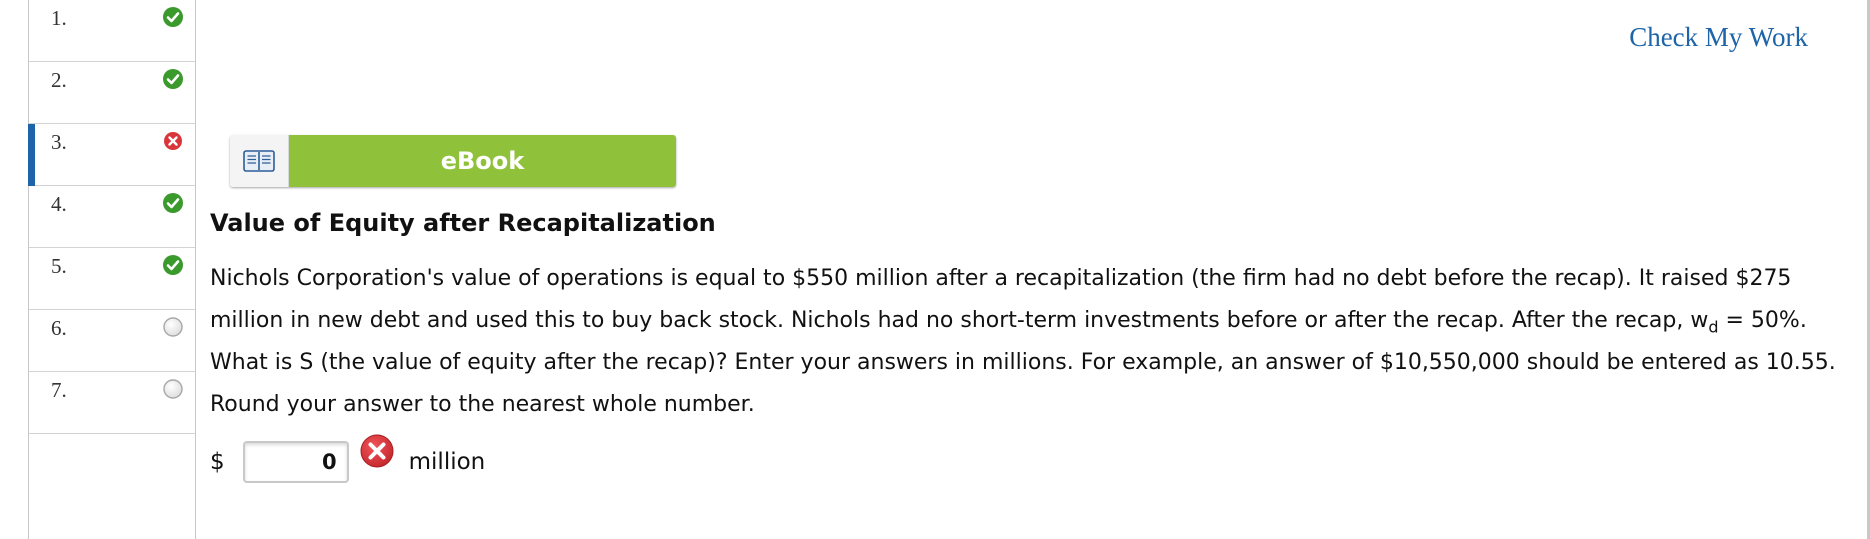 The image size is (1870, 539). Describe the element at coordinates (1713, 327) in the screenshot. I see `subscript-d: d` at that location.